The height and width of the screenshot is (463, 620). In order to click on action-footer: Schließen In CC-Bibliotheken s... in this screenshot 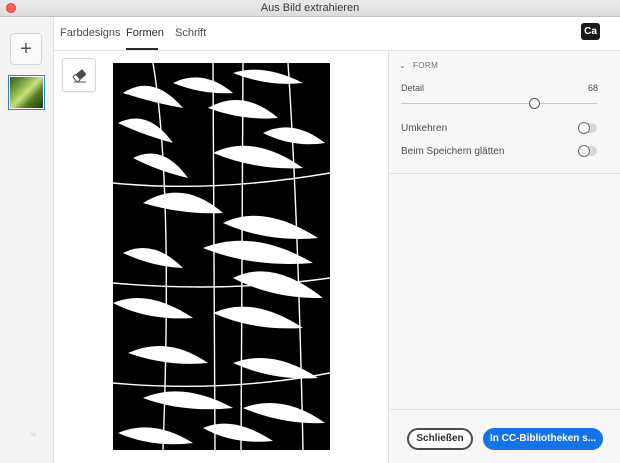, I will do `click(504, 436)`.